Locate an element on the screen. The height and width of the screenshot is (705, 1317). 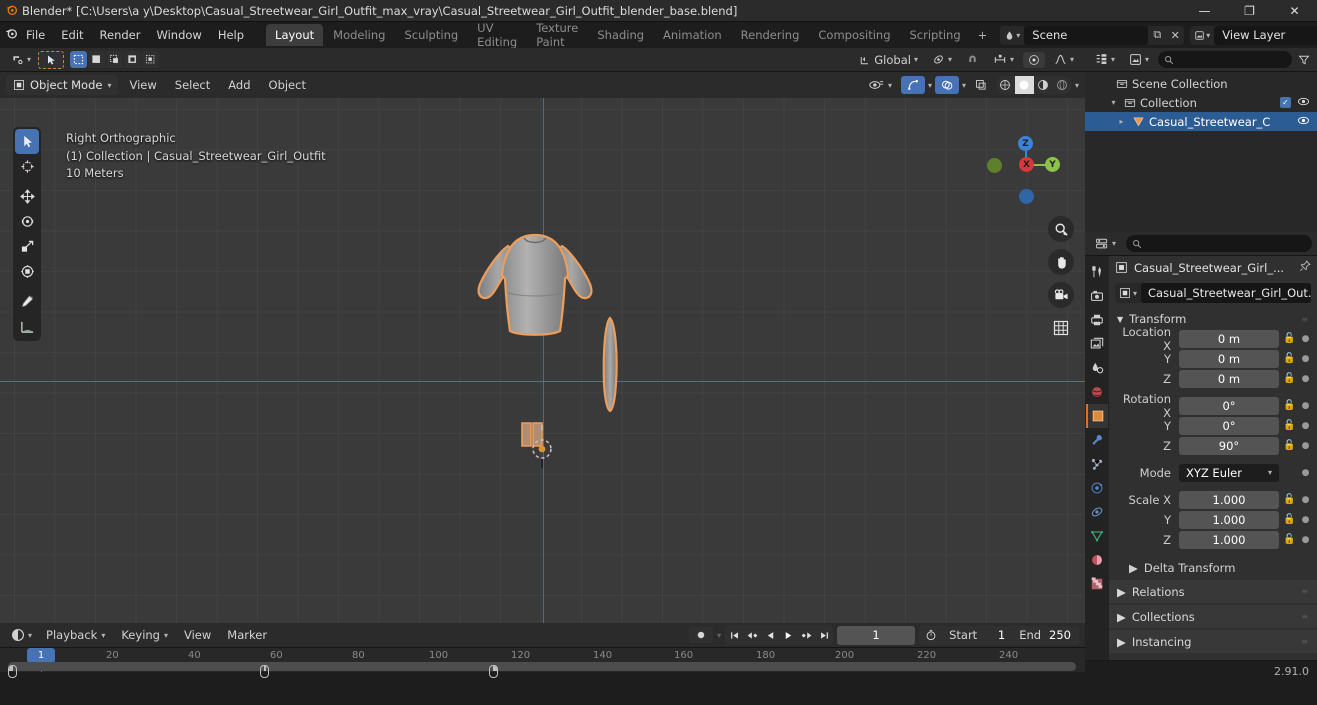
proportional-falloff-icon: ▾ is located at coordinates (1064, 59).